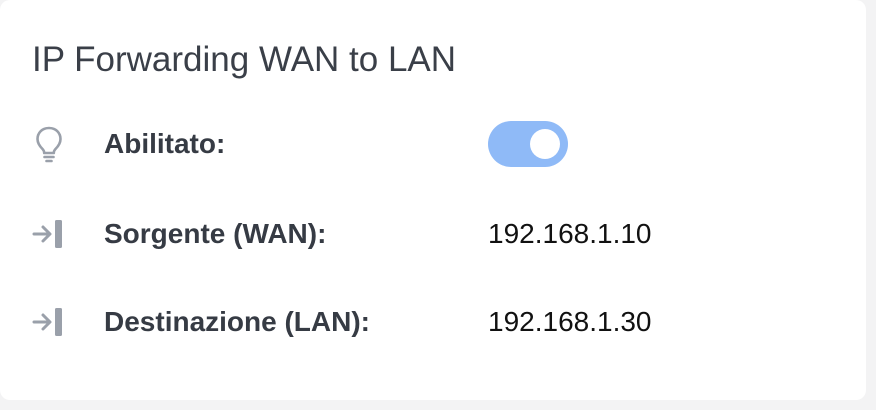 The width and height of the screenshot is (876, 410). Describe the element at coordinates (215, 233) in the screenshot. I see `source-label: Sorgente (WAN):` at that location.